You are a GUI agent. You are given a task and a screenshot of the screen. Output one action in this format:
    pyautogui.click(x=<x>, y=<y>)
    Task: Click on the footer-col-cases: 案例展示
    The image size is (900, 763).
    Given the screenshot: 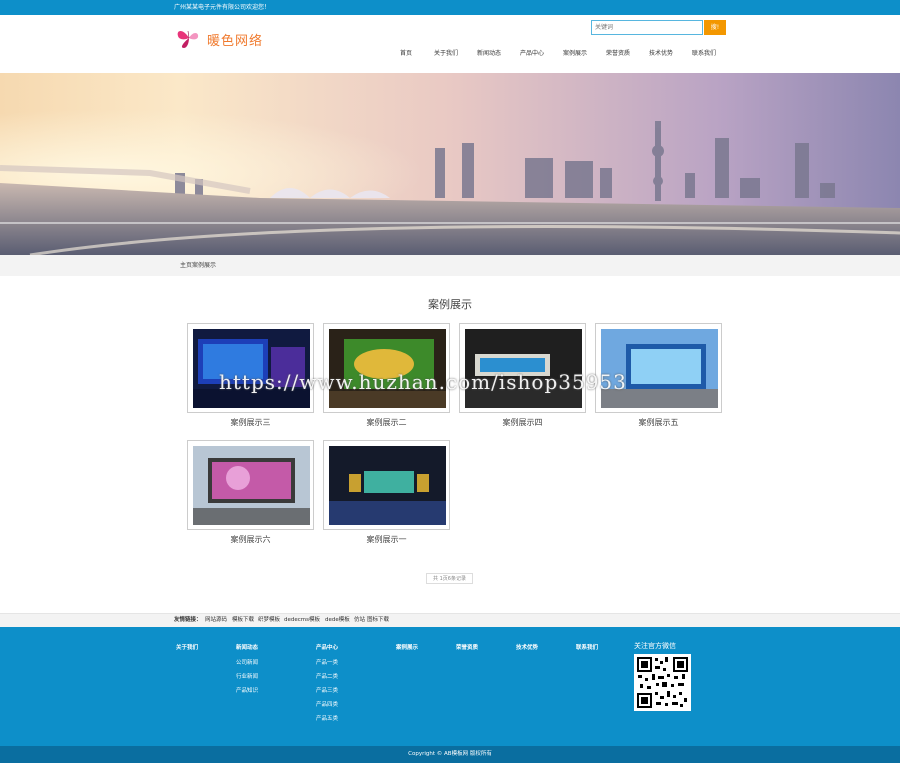 What is the action you would take?
    pyautogui.click(x=407, y=649)
    